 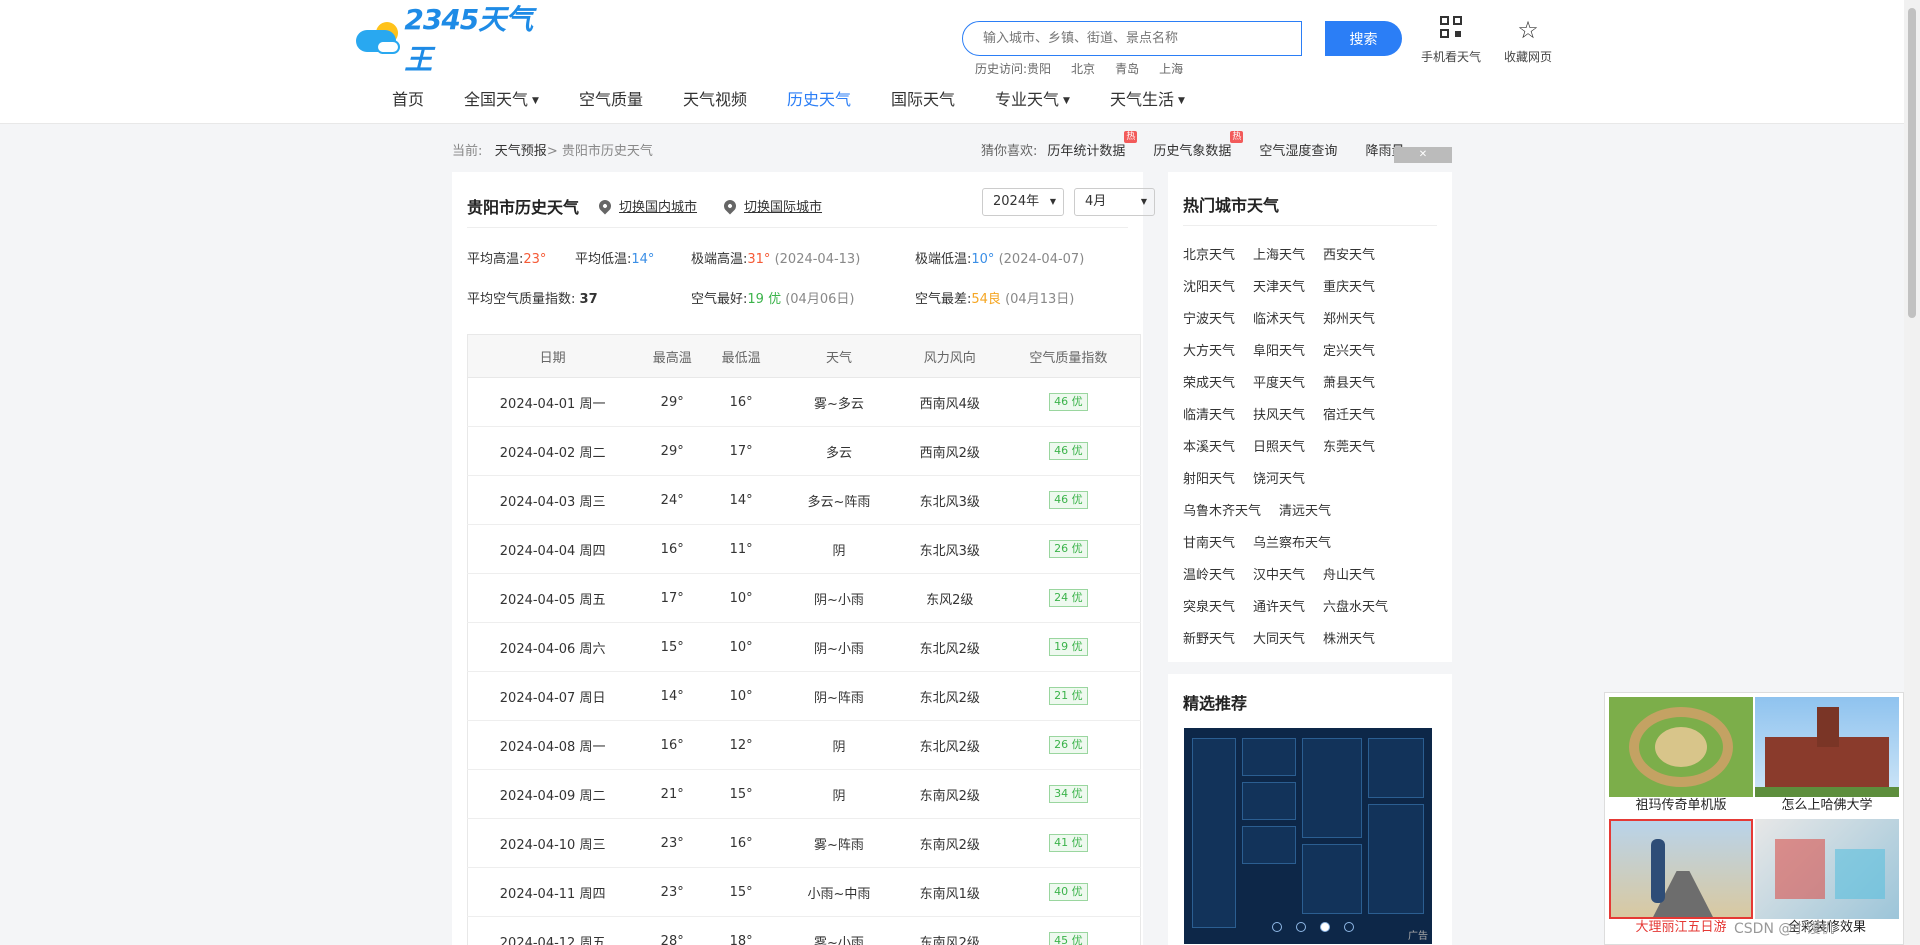 I want to click on cell-aqi: 46 优, so click(x=1068, y=500).